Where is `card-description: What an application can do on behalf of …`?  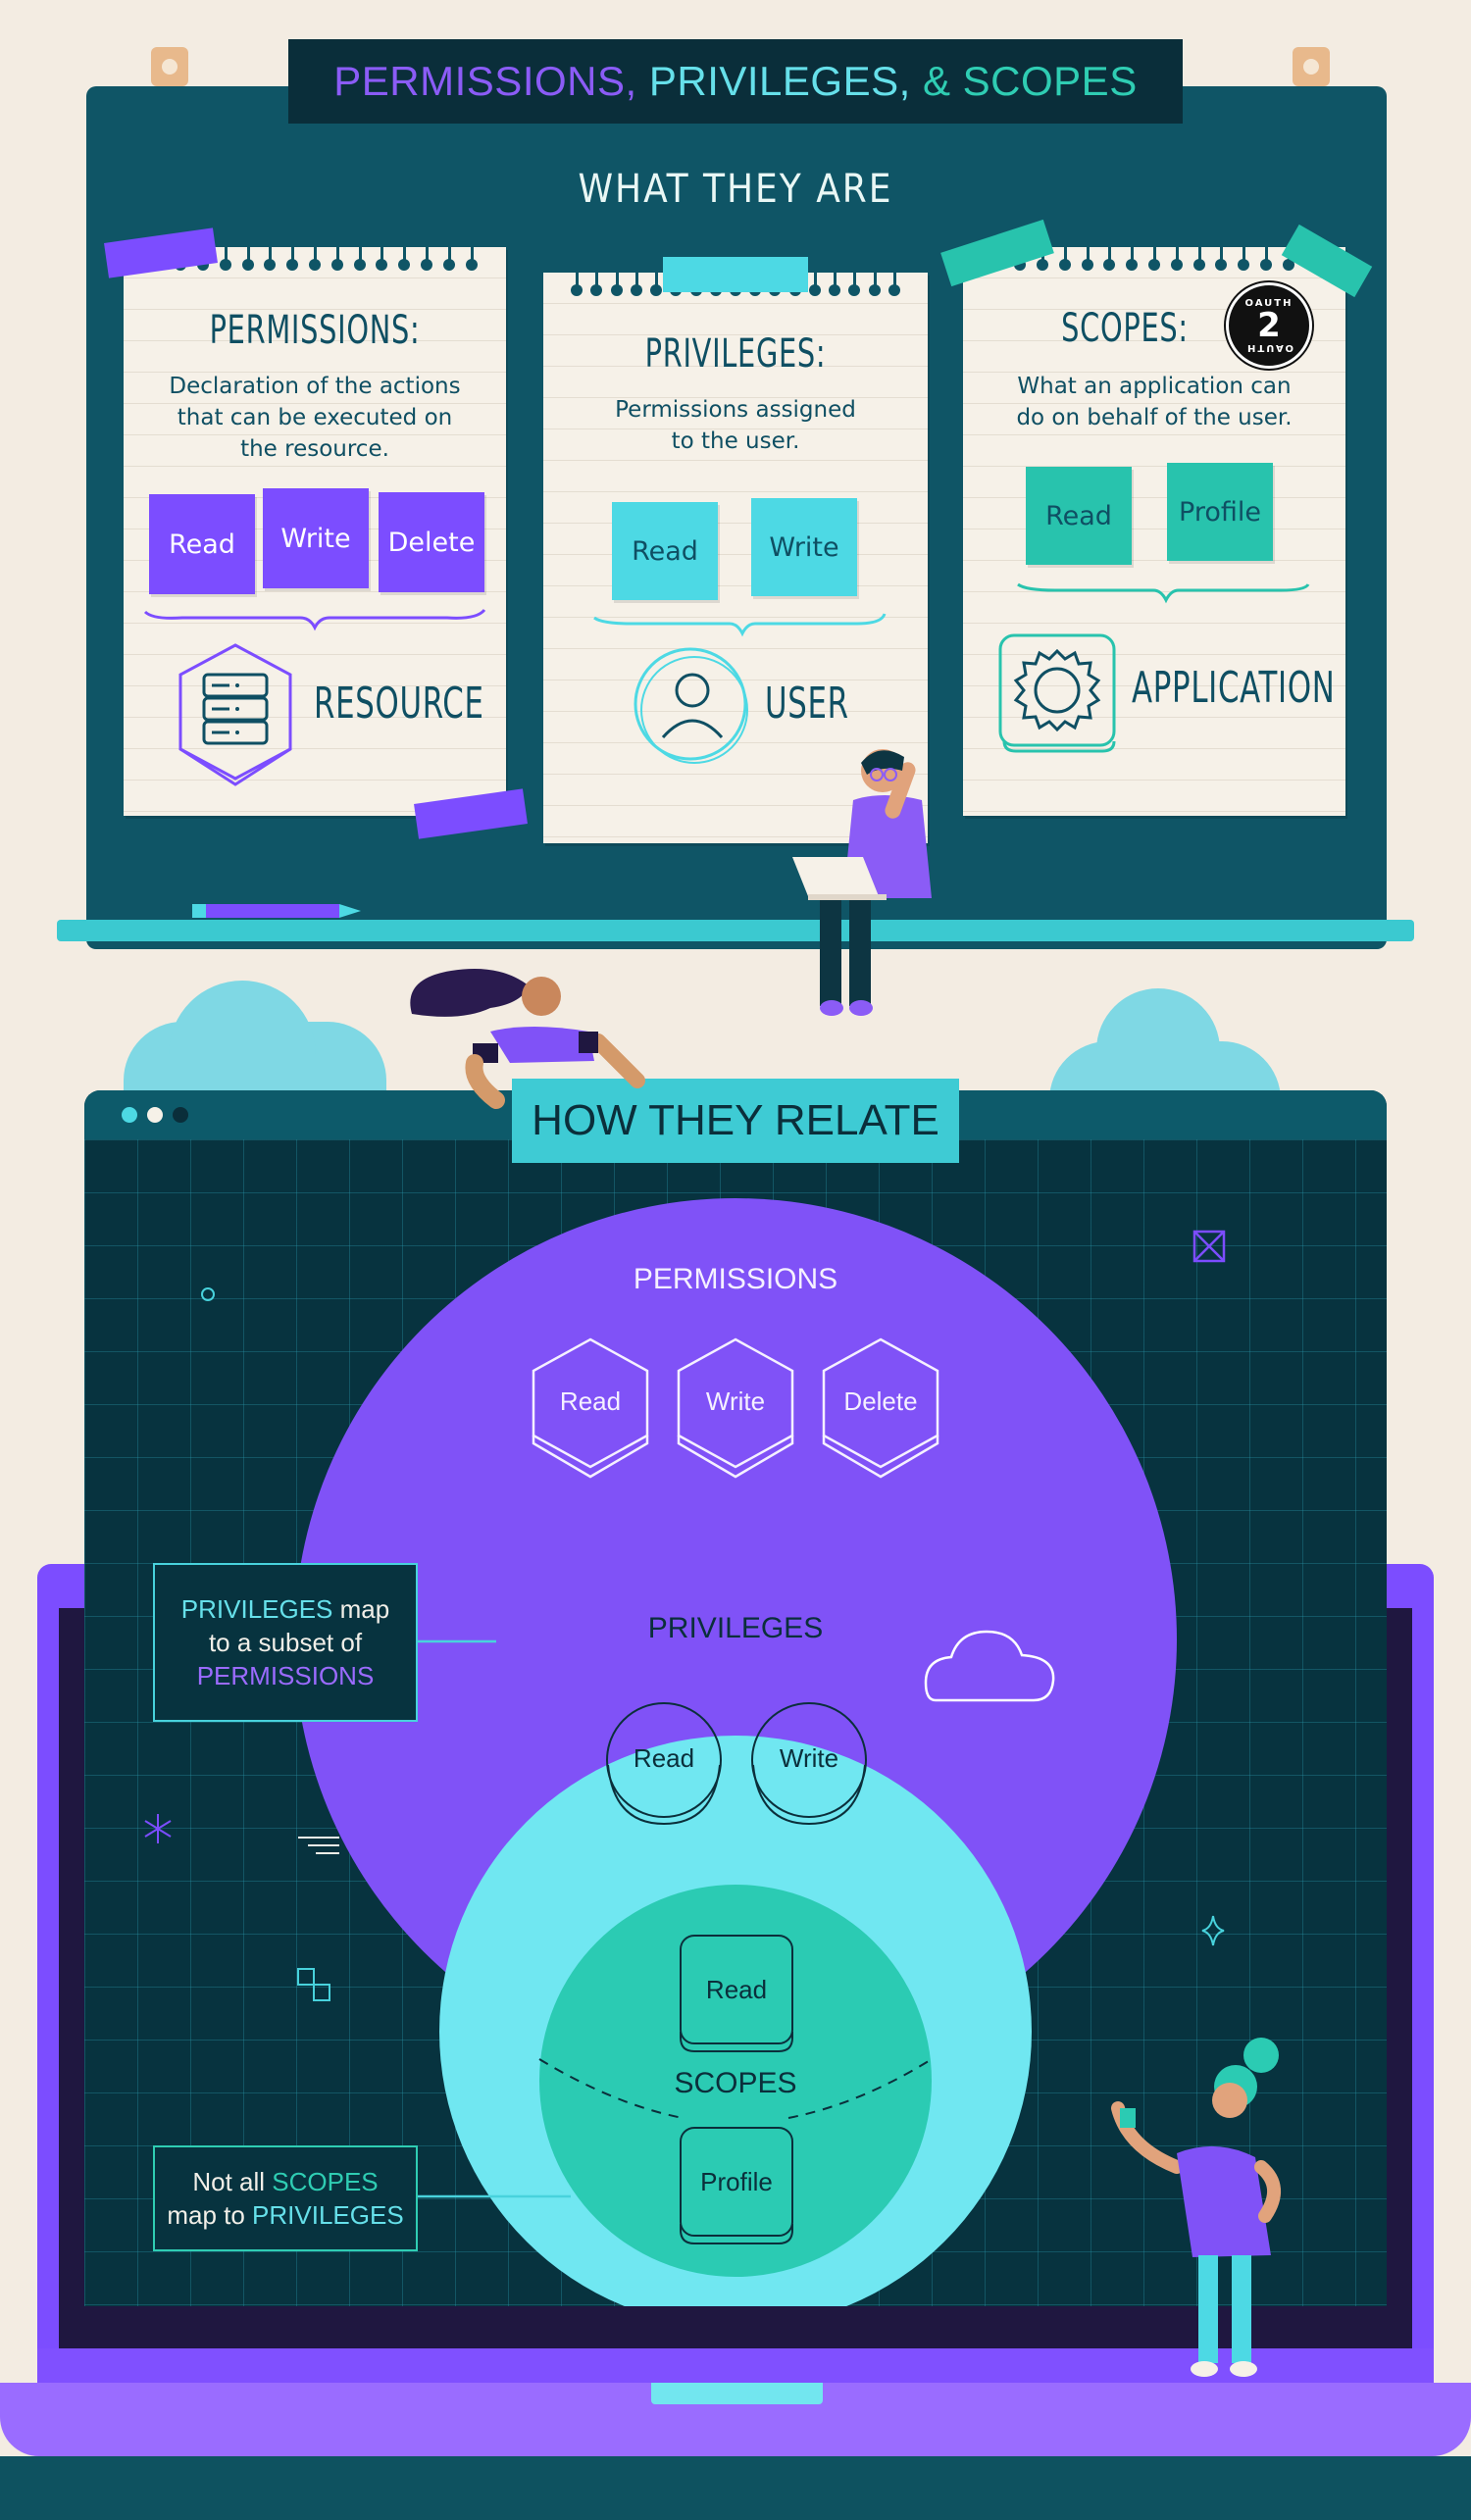 card-description: What an application can do on behalf of … is located at coordinates (1154, 402).